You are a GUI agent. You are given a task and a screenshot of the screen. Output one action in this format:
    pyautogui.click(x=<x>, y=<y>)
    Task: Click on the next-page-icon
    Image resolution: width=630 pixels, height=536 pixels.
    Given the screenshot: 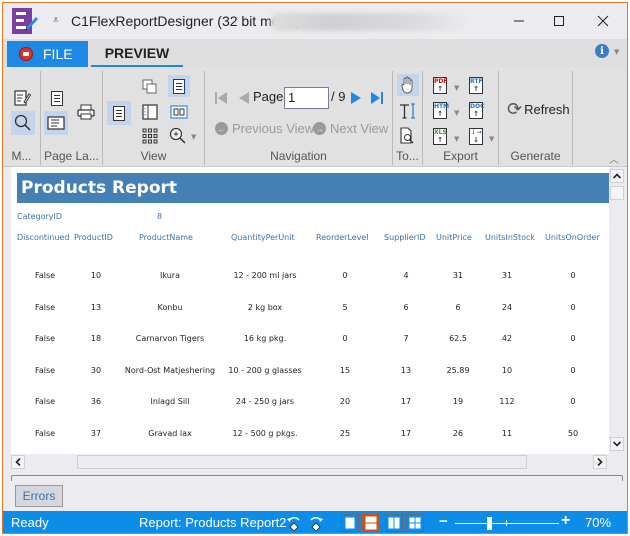 What is the action you would take?
    pyautogui.click(x=356, y=98)
    